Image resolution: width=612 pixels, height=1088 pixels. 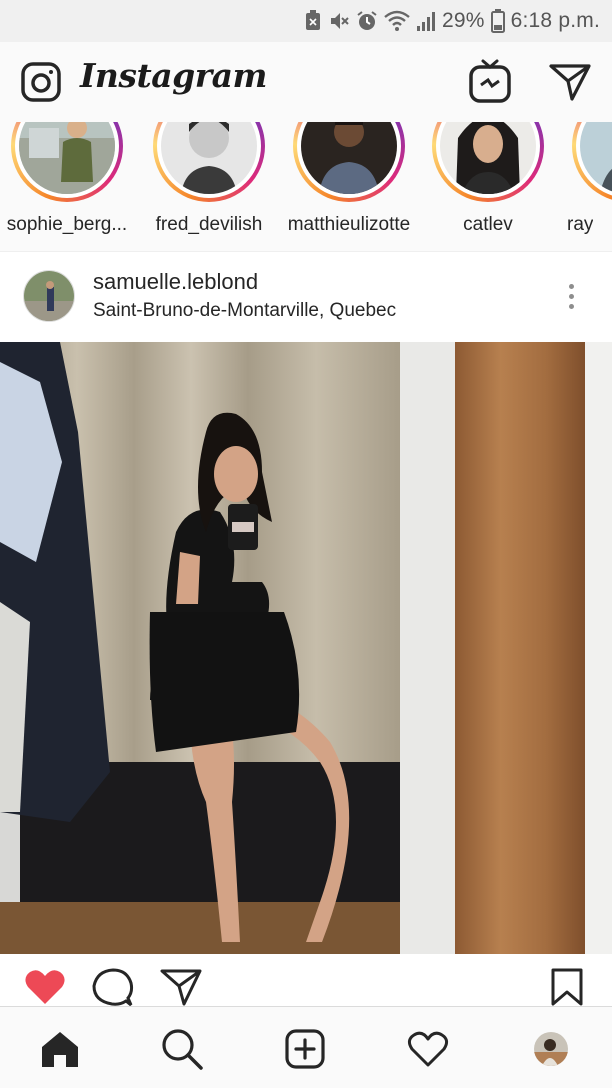 I want to click on battery-icon, so click(x=497, y=21).